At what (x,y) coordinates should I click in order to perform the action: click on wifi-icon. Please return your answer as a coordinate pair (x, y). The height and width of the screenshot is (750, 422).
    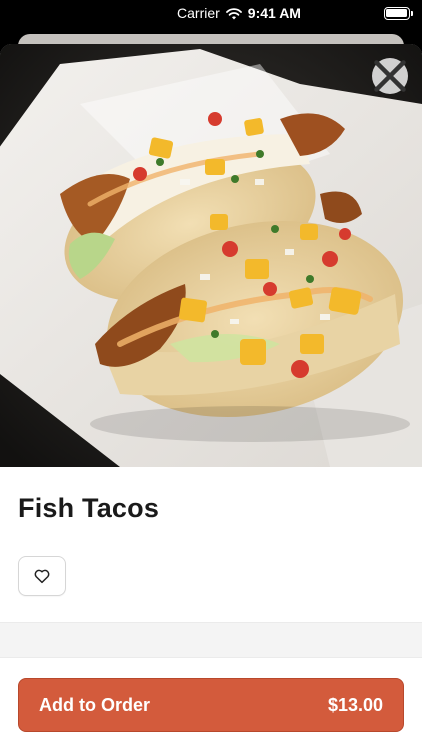
    Looking at the image, I should click on (233, 13).